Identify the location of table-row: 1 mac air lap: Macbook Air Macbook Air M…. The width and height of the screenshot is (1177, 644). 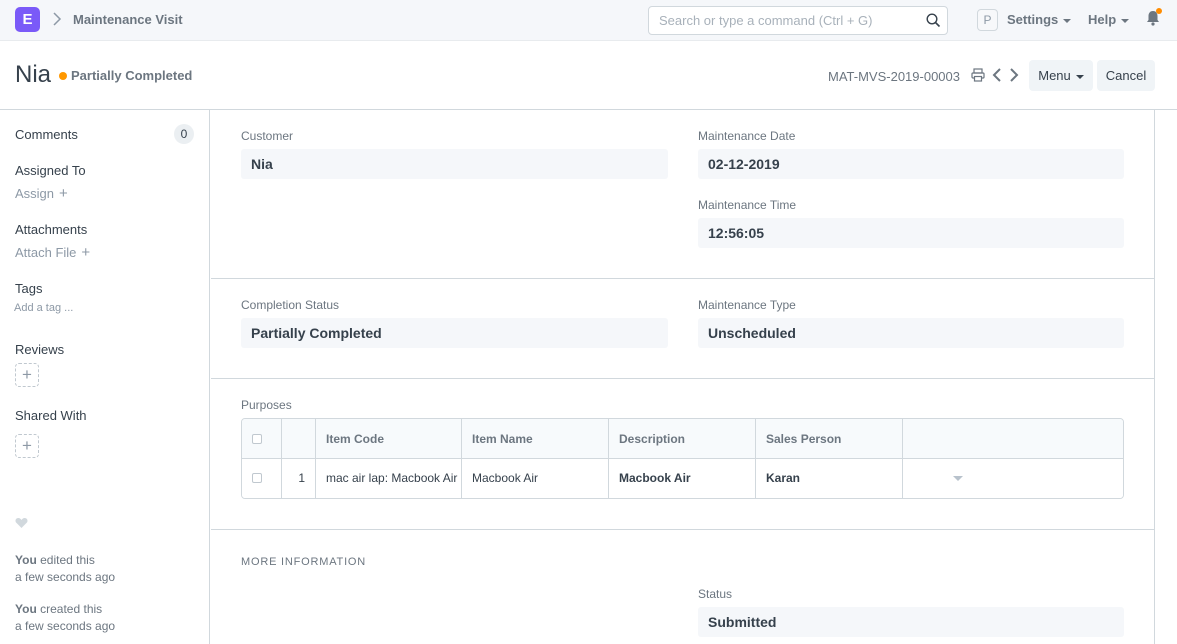
(682, 478).